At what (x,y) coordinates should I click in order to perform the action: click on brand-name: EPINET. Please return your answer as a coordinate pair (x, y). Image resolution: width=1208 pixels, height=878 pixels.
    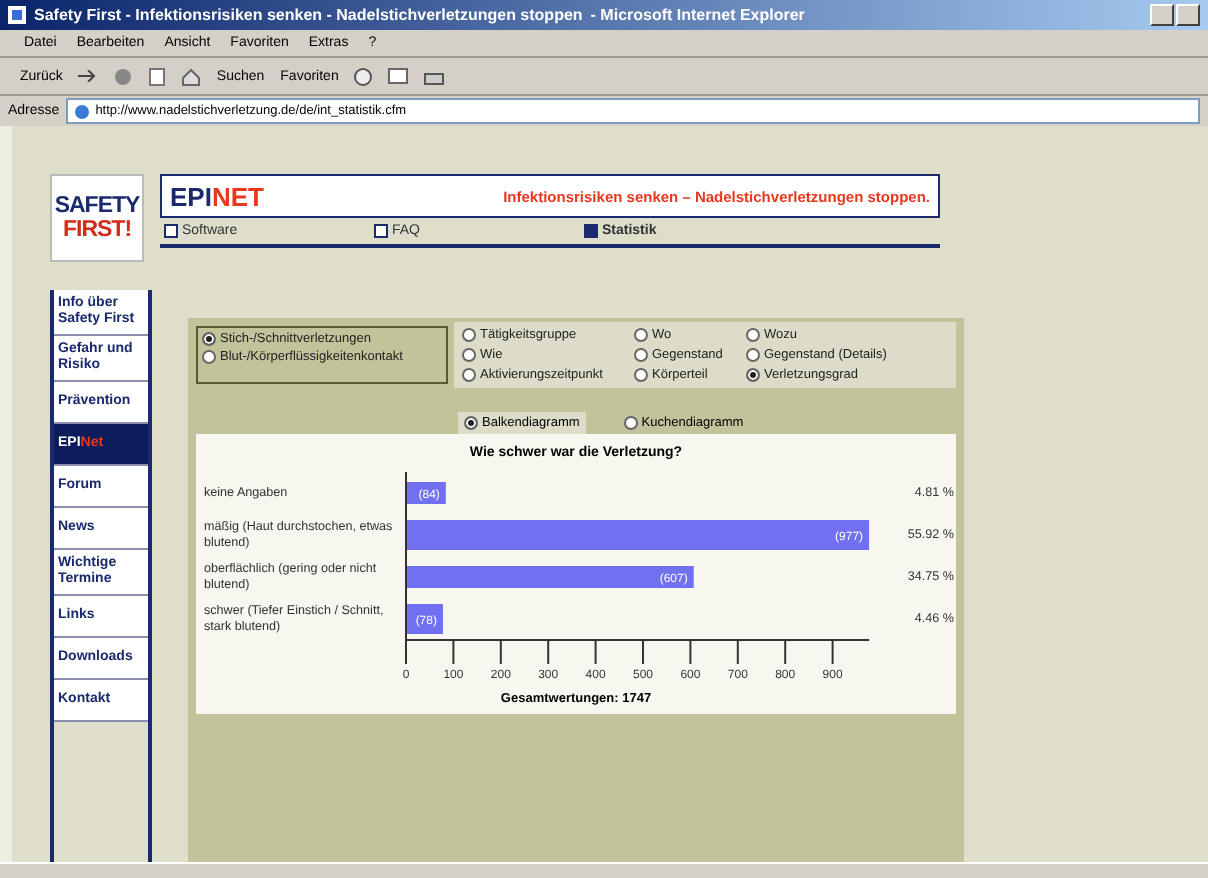
    Looking at the image, I should click on (217, 196).